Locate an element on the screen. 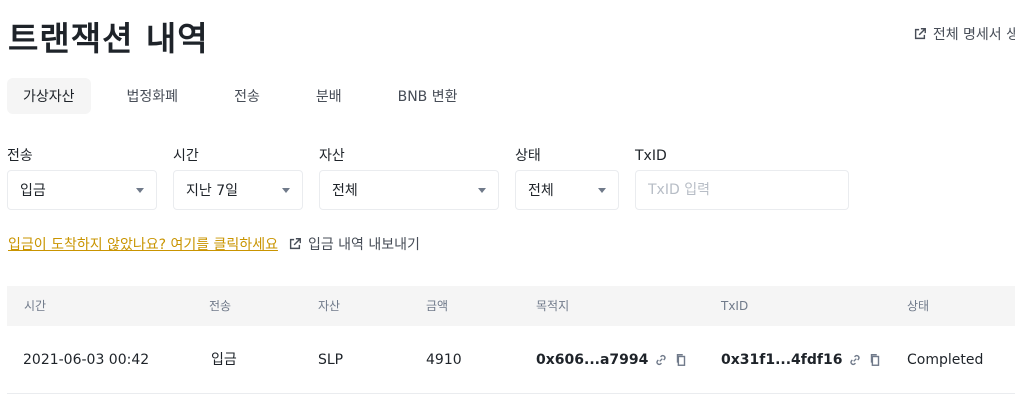 The width and height of the screenshot is (1015, 407). status-select-value: 전체 is located at coordinates (541, 191).